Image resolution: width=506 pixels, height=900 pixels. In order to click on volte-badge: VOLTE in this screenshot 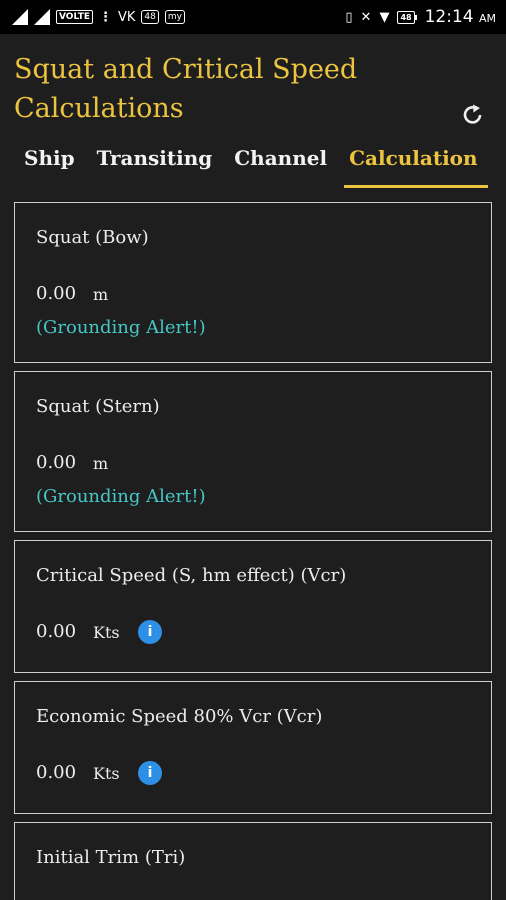, I will do `click(74, 17)`.